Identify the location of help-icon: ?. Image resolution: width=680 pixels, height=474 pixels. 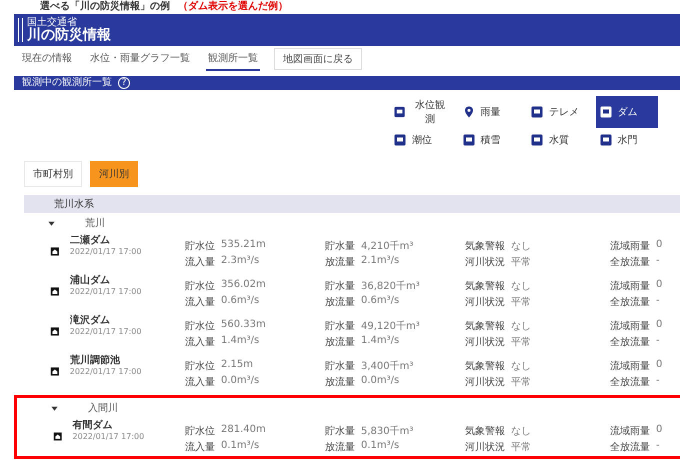
(124, 83).